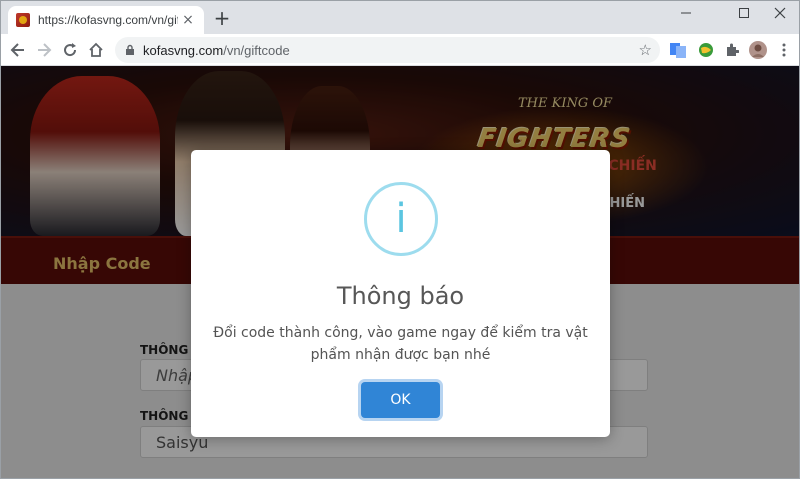 This screenshot has height=479, width=800. I want to click on address-bar: kofasvng.com/vn/giftcode ☆, so click(387, 50).